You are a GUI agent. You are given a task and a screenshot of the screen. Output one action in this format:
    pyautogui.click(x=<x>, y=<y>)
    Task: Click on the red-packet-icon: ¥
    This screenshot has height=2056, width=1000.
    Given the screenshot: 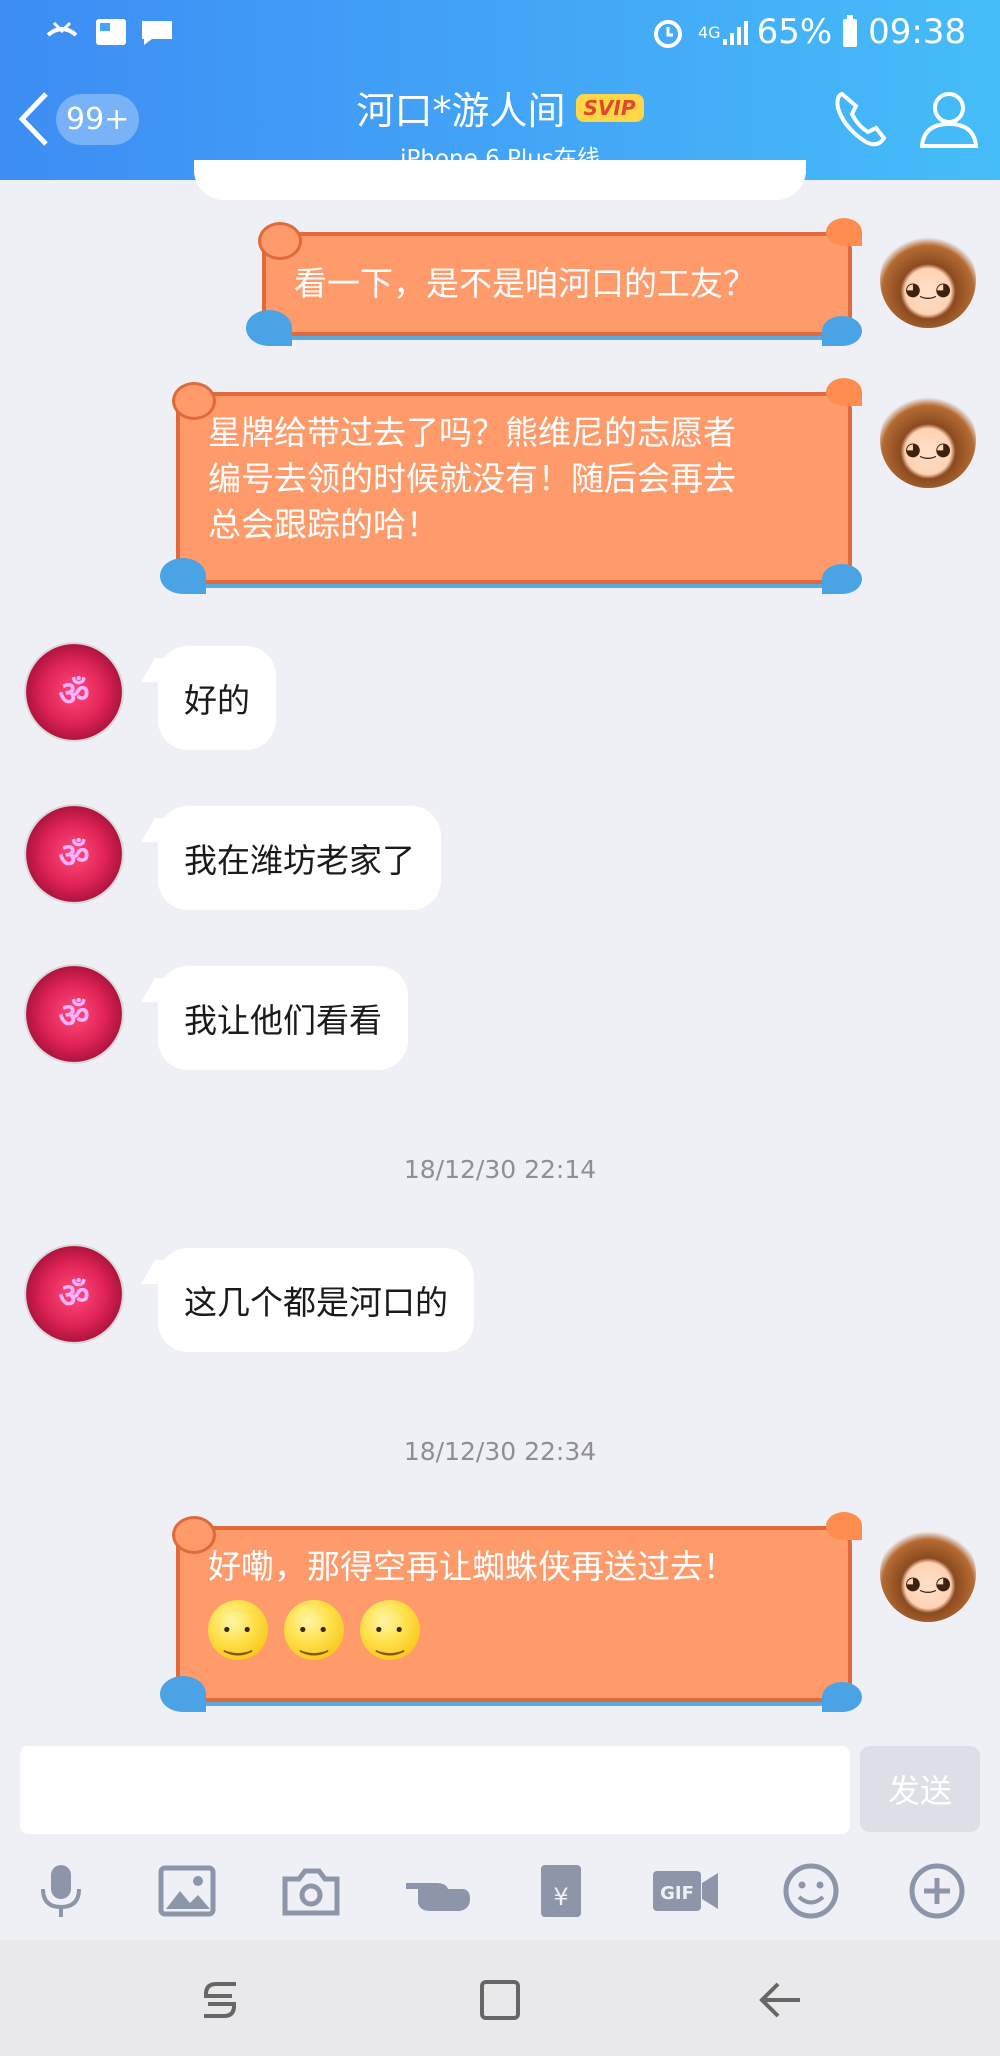 What is the action you would take?
    pyautogui.click(x=561, y=1891)
    